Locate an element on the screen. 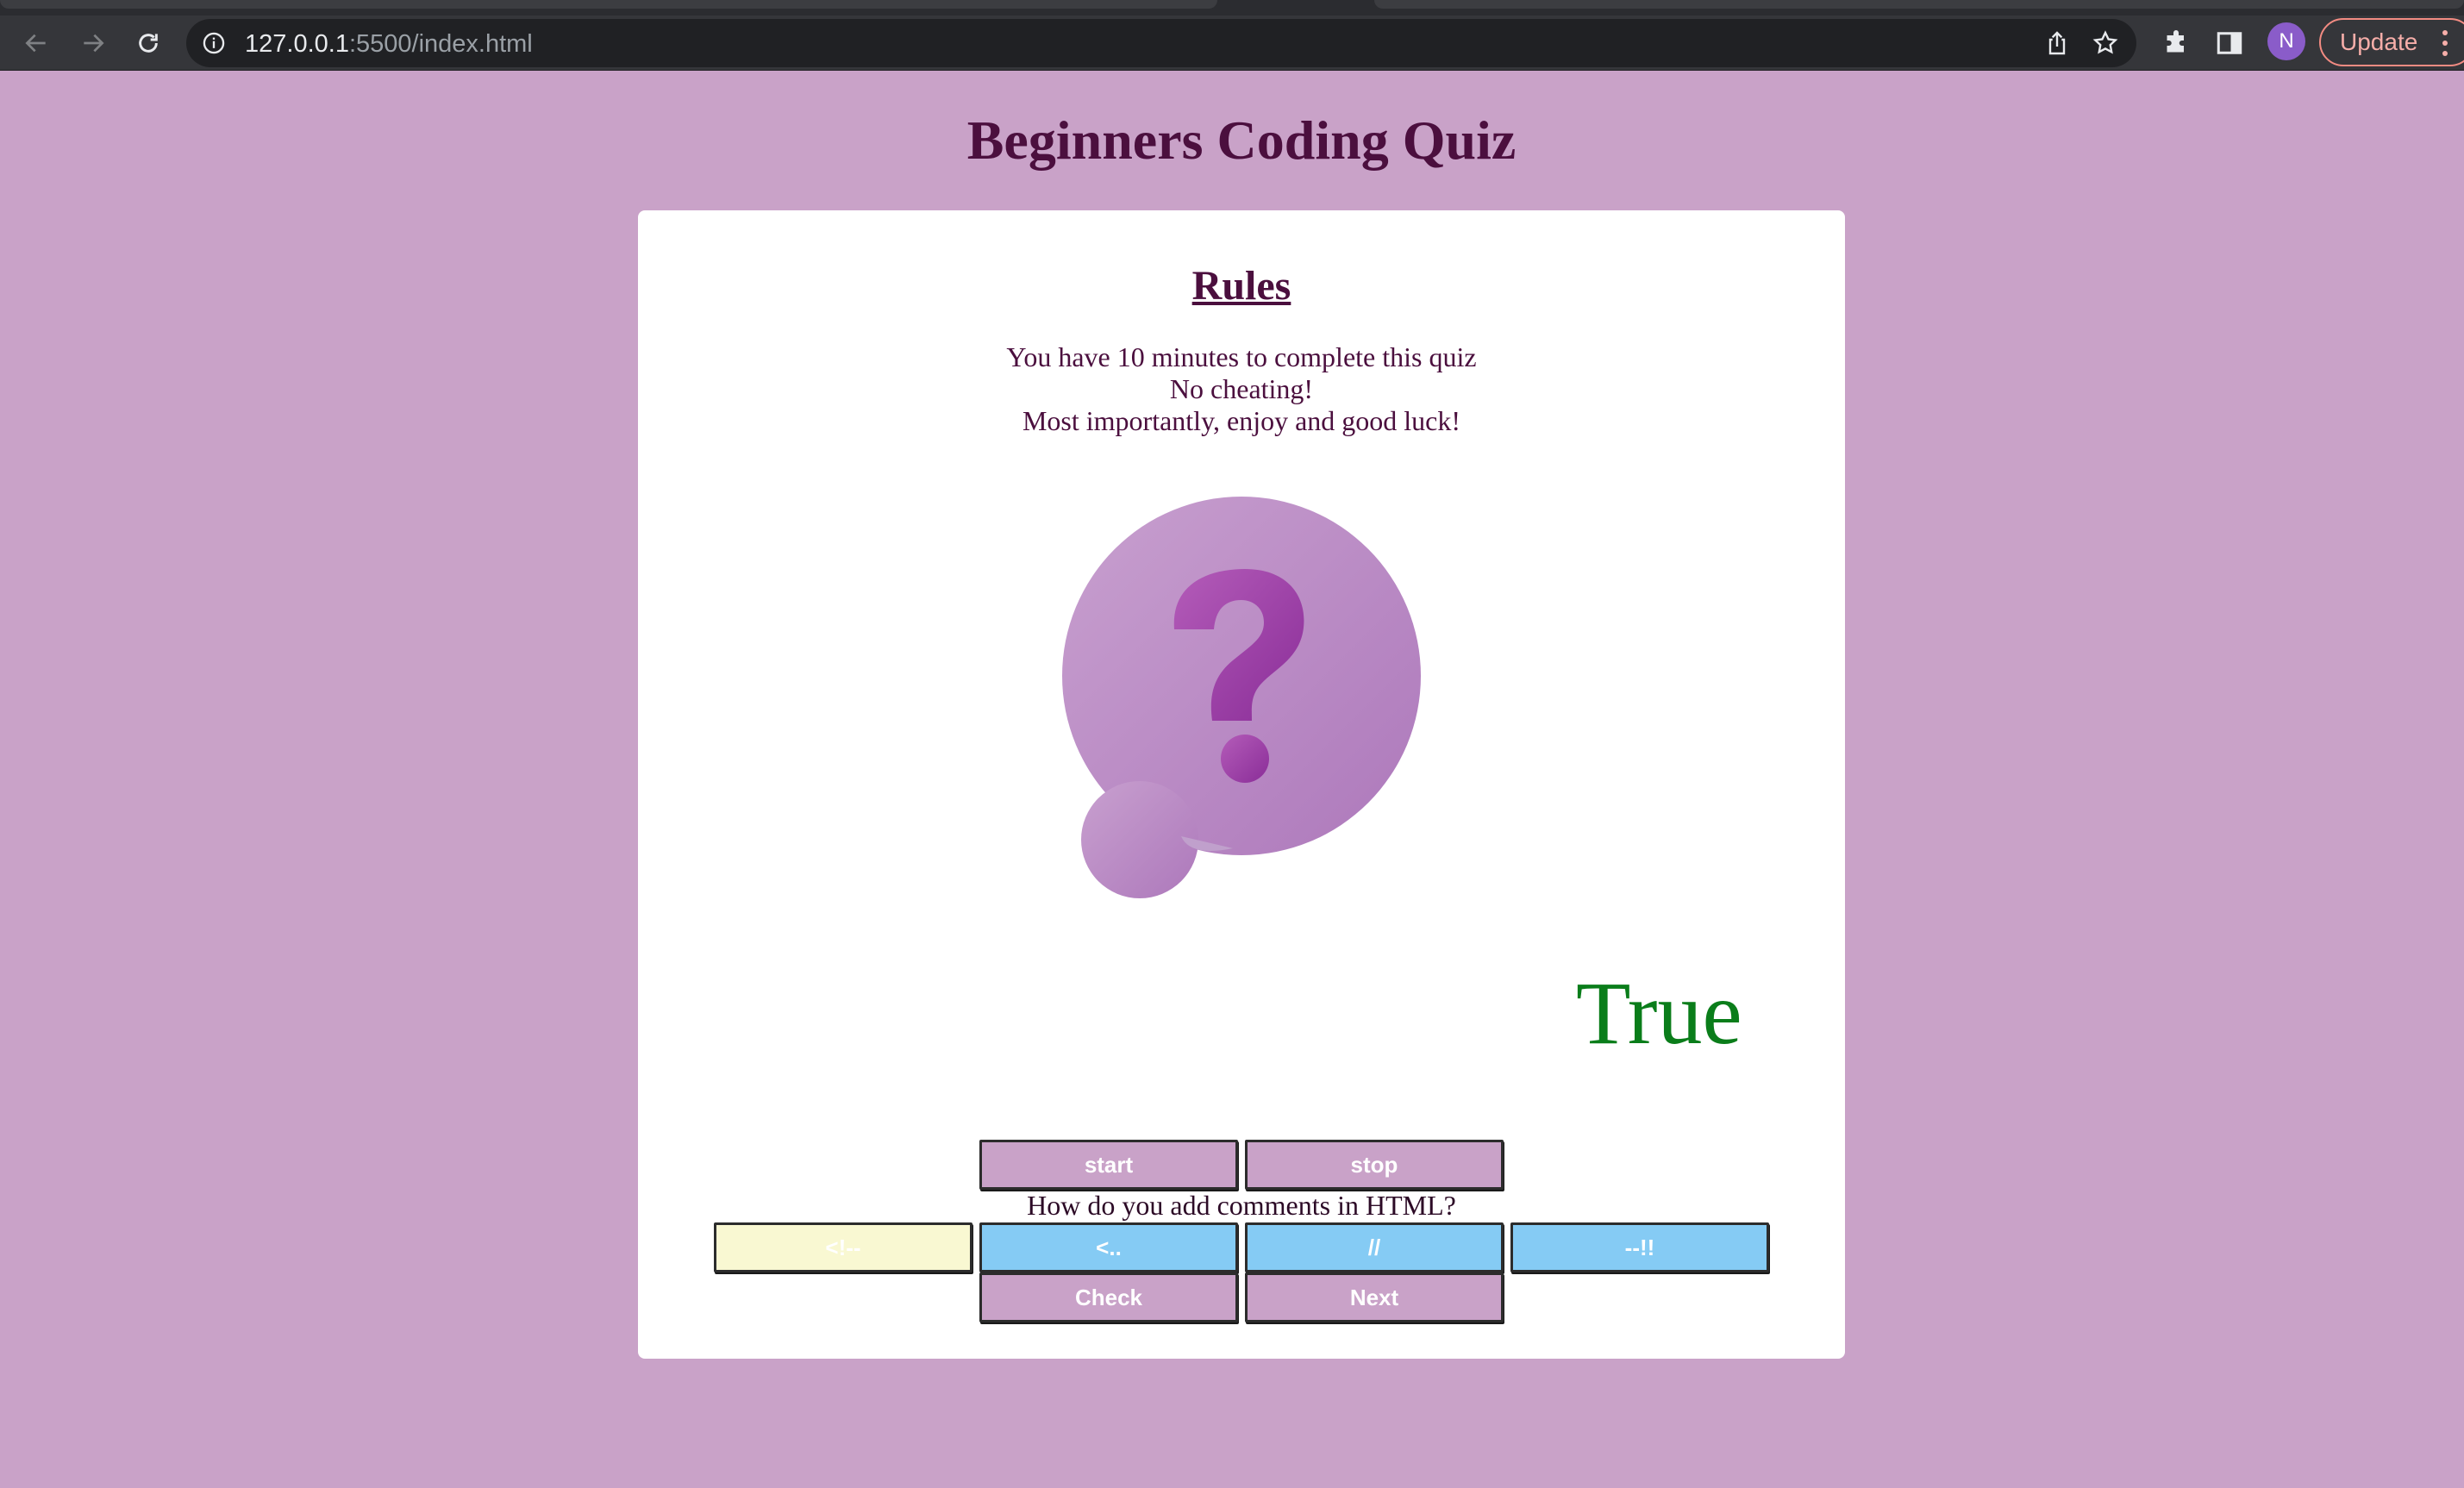  question-text: How do you add comments in HTML? is located at coordinates (1241, 1205).